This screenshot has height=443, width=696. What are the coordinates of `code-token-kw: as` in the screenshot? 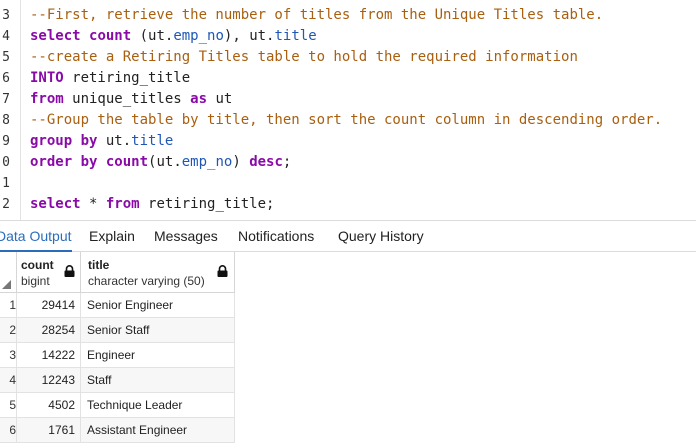 It's located at (199, 99).